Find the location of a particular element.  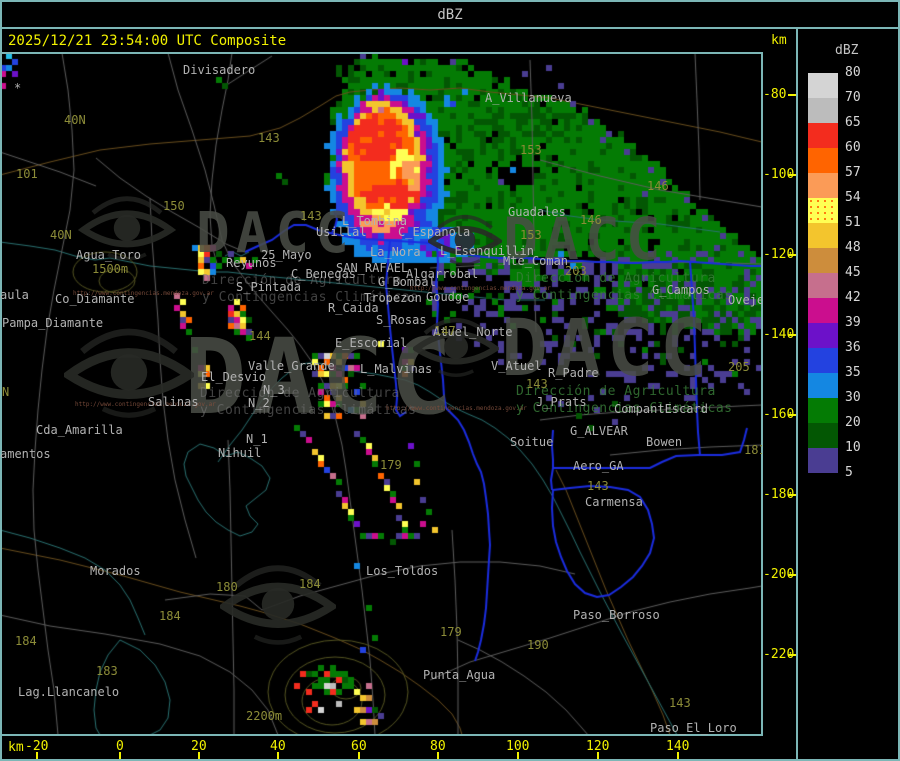

window-border-top is located at coordinates (450, 1).